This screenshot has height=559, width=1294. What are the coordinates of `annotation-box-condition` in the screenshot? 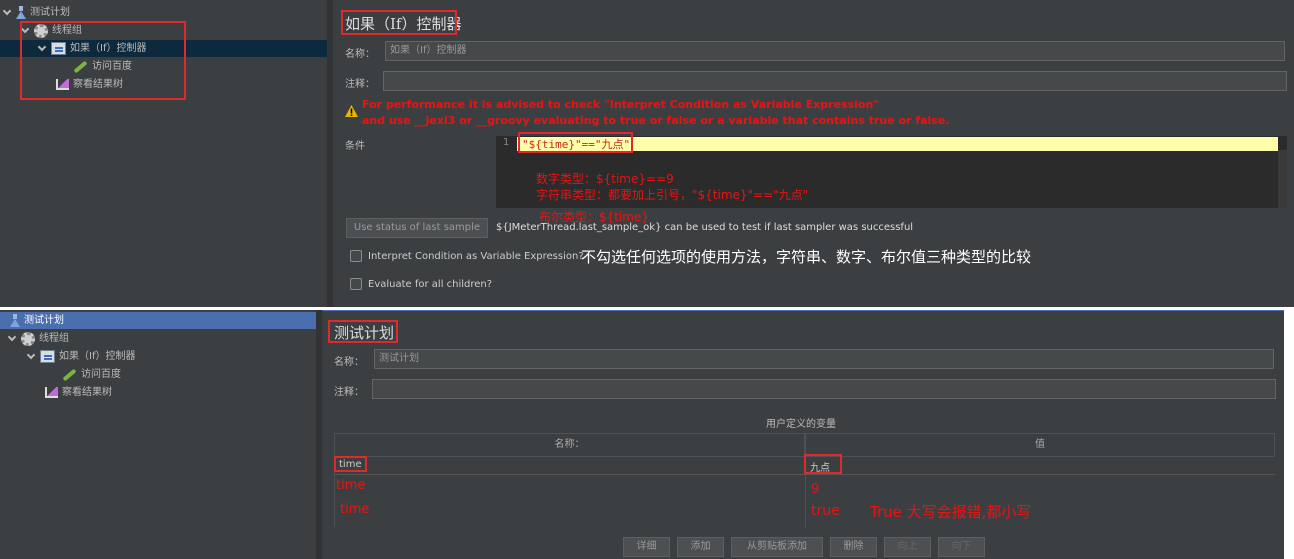 It's located at (575, 142).